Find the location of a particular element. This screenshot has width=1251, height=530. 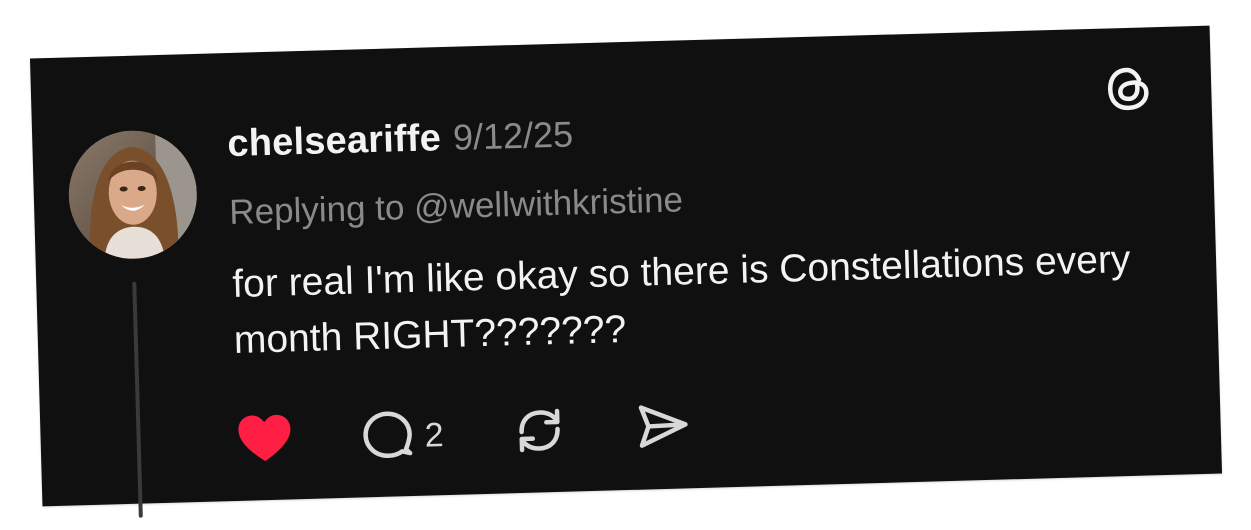

reply-button: 2 is located at coordinates (402, 436).